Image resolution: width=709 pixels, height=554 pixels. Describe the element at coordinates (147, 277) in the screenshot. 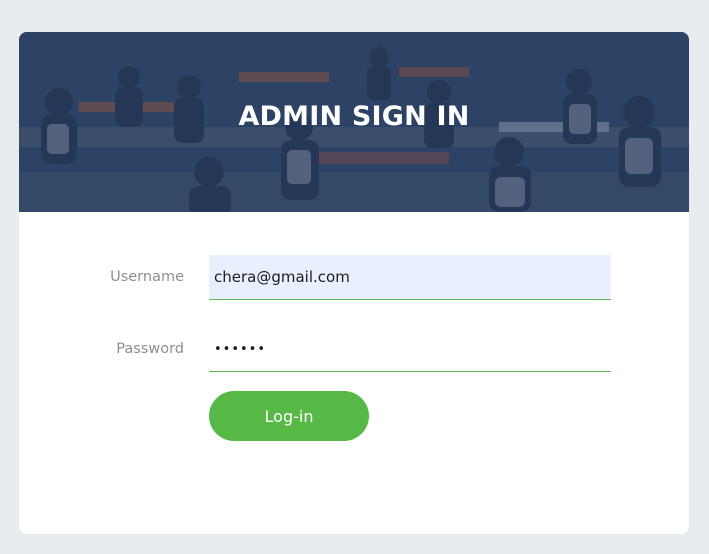

I see `username-label: Username` at that location.